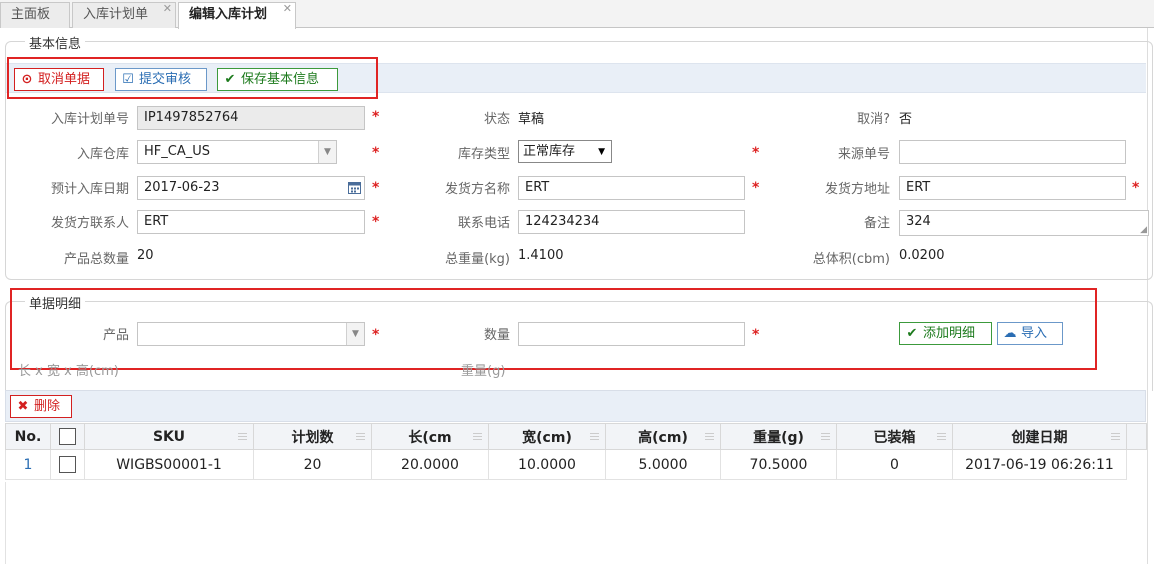 The image size is (1154, 564). I want to click on save-basic-info-button: ✔ 保存基本信息, so click(277, 79).